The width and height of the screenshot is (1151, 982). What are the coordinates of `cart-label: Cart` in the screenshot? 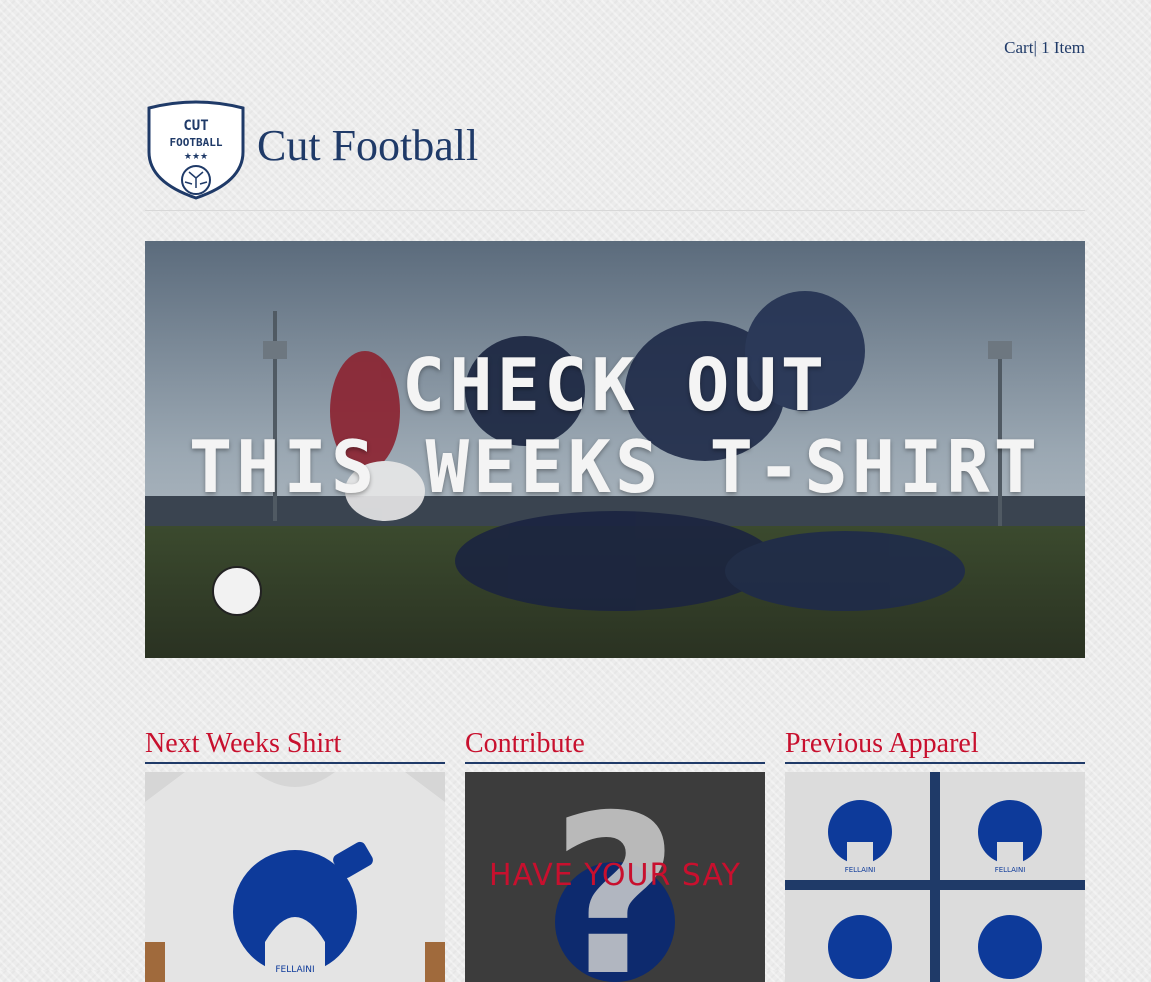 It's located at (1018, 47).